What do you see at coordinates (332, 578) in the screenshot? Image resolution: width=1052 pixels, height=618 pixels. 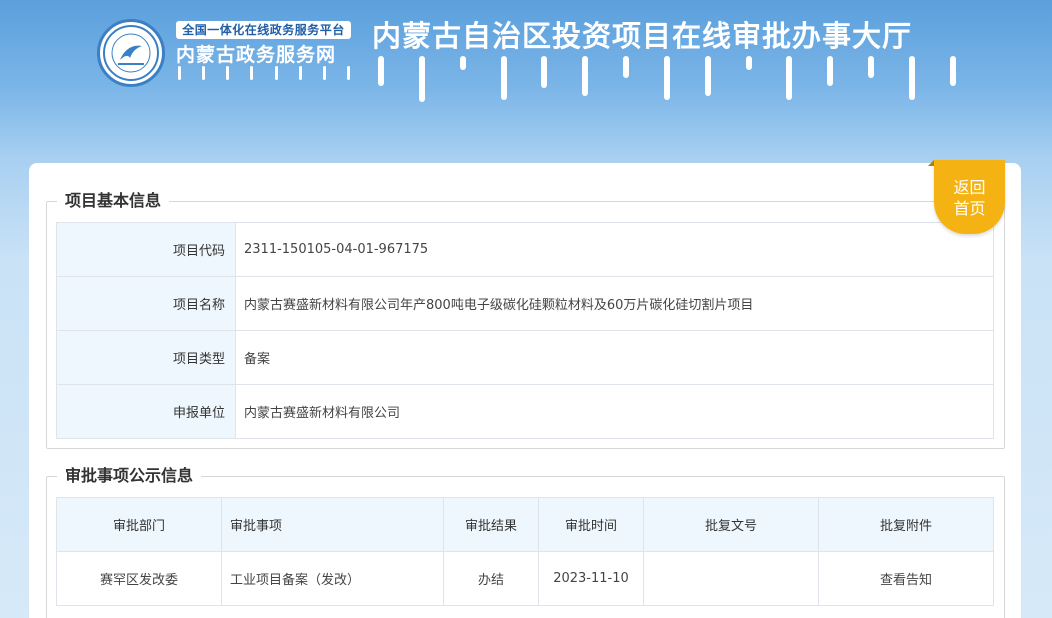 I see `cell-item: 工业项目备案（发改）` at bounding box center [332, 578].